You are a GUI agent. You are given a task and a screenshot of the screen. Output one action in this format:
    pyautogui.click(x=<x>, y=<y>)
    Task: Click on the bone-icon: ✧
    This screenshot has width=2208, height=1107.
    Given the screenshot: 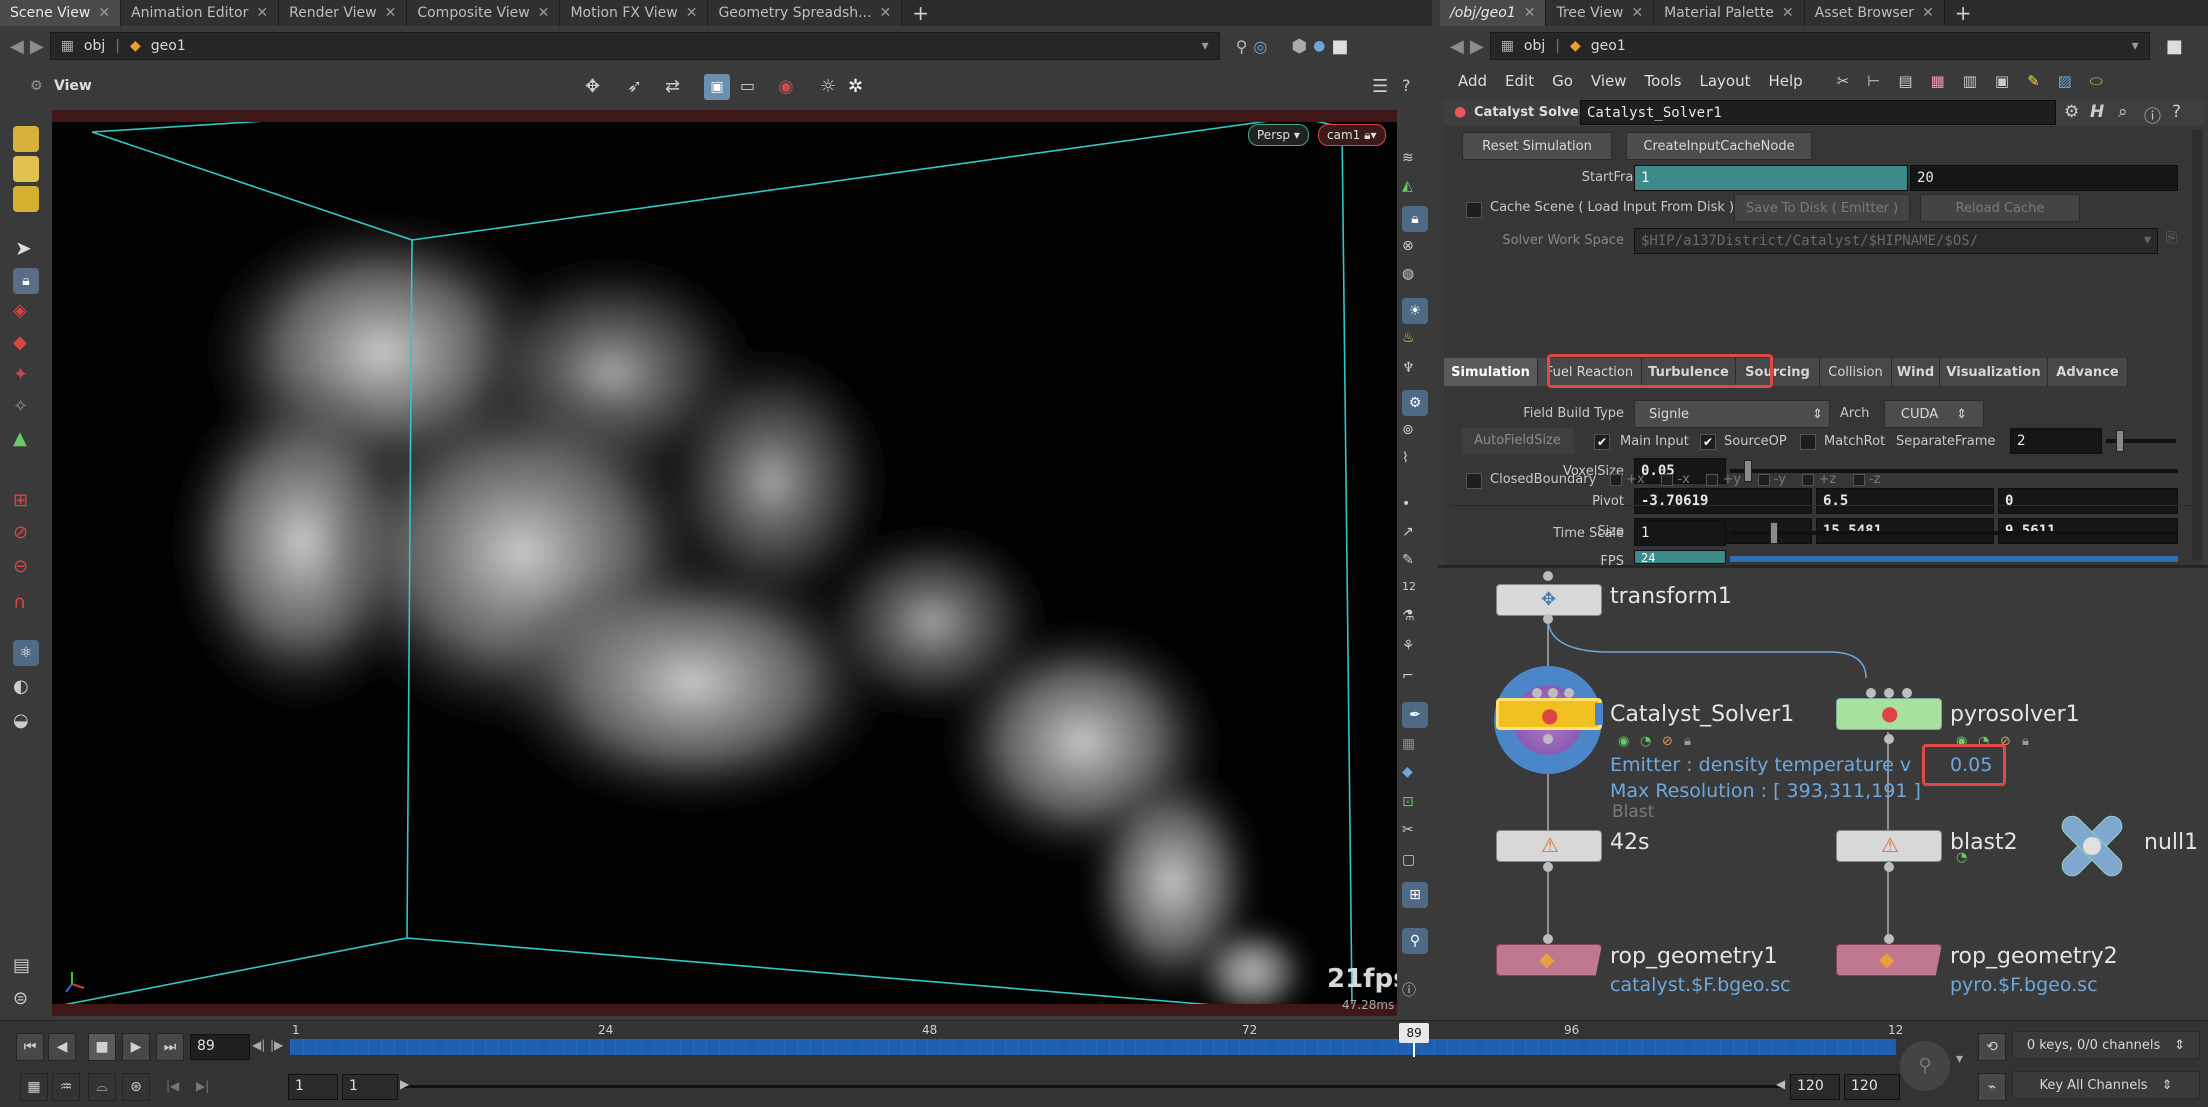 What is the action you would take?
    pyautogui.click(x=26, y=409)
    